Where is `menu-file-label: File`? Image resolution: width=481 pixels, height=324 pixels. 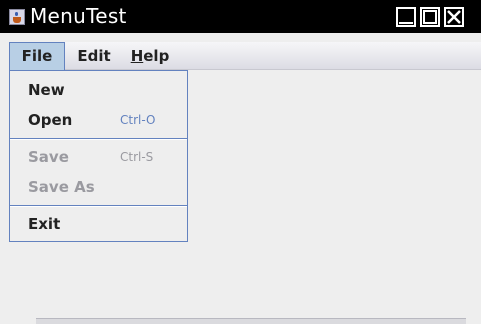 menu-file-label: File is located at coordinates (37, 56).